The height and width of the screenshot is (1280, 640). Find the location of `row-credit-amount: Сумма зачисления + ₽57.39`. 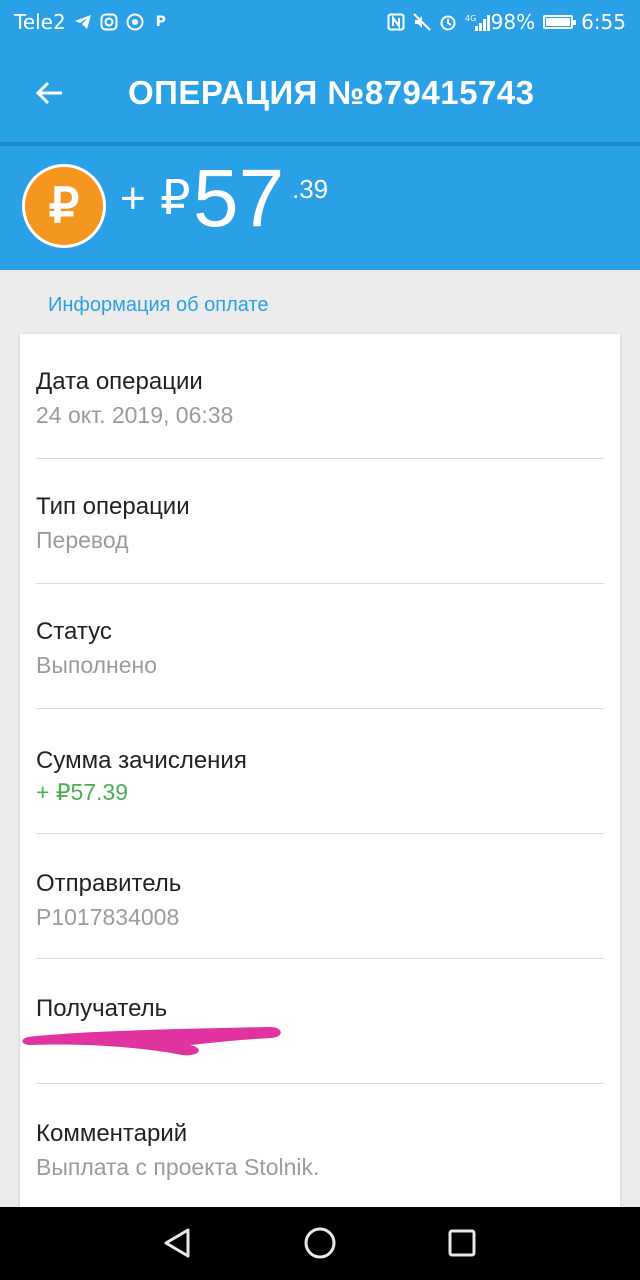

row-credit-amount: Сумма зачисления + ₽57.39 is located at coordinates (320, 771).